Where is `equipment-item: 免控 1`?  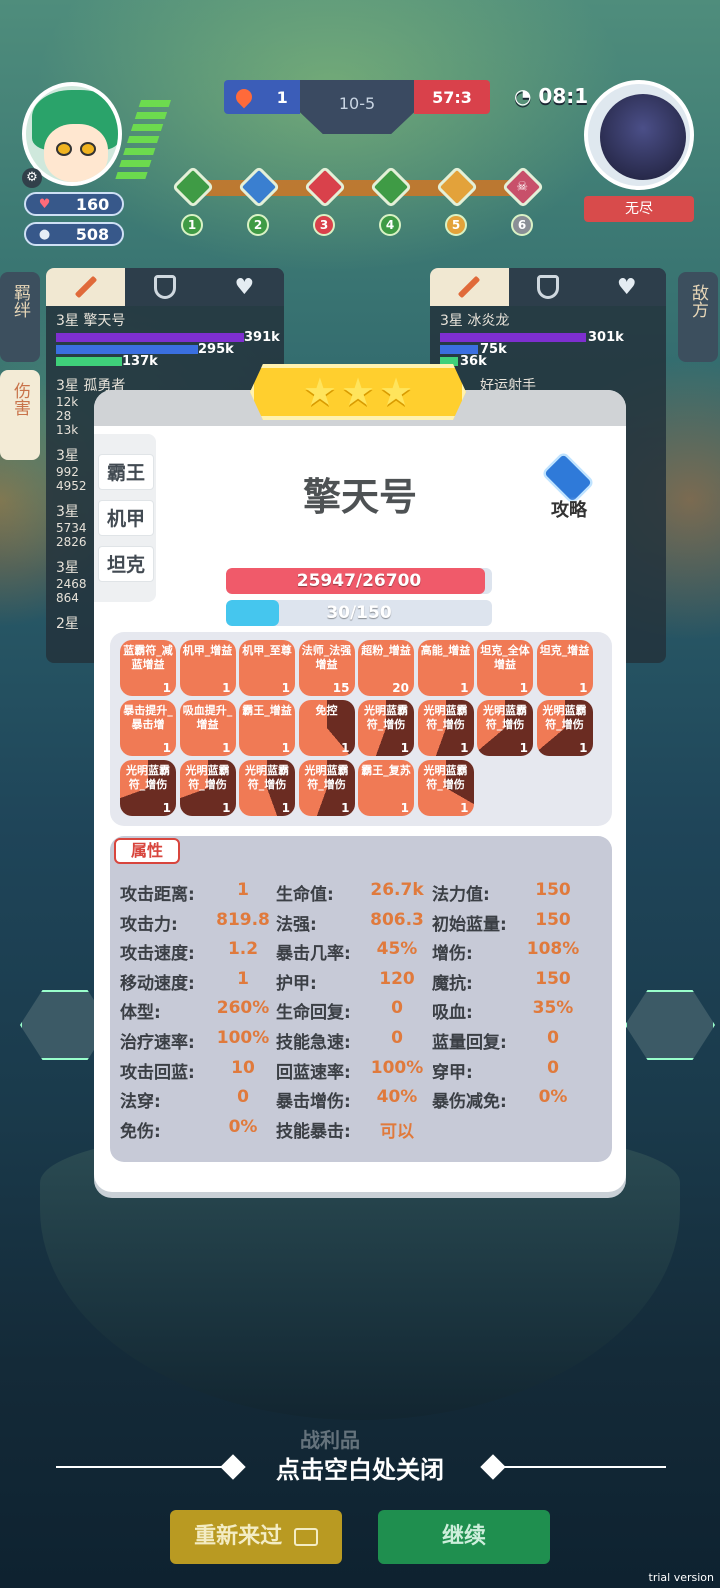 equipment-item: 免控 1 is located at coordinates (326, 728).